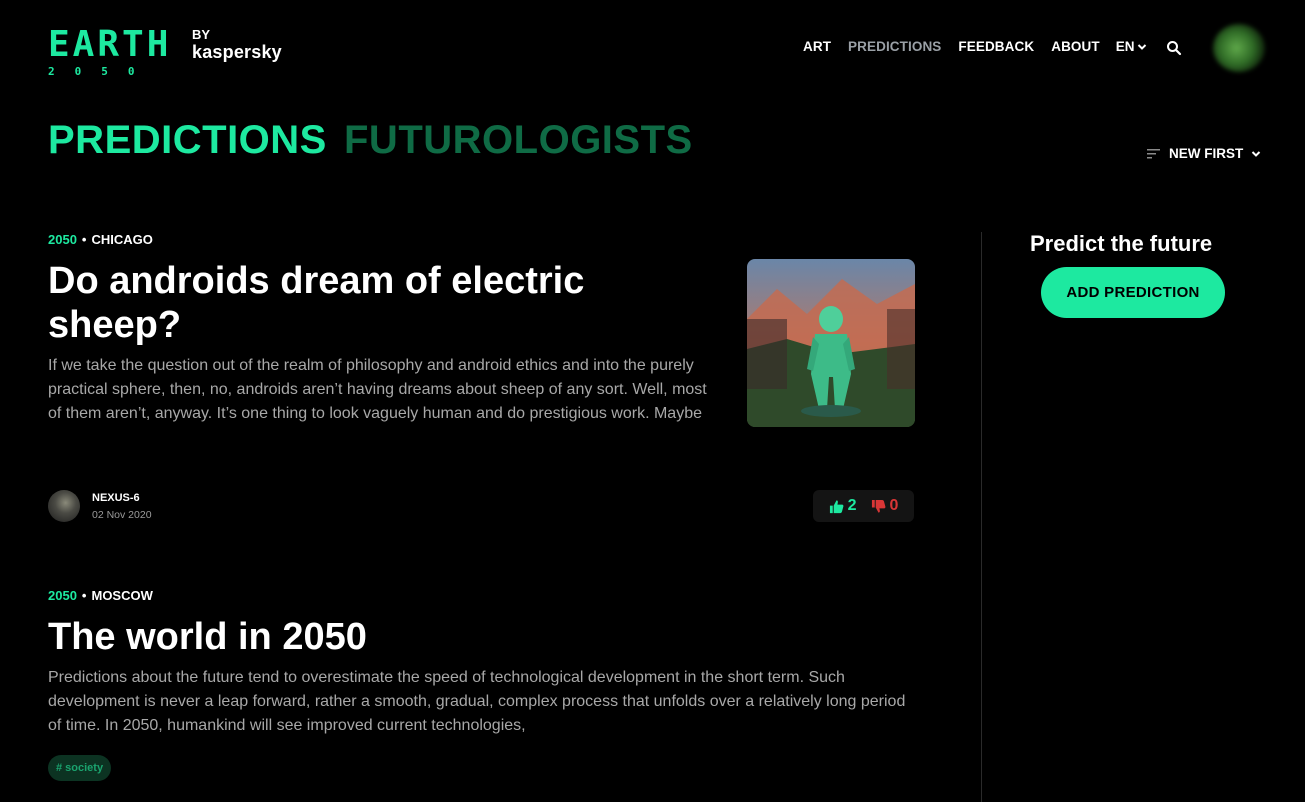  I want to click on like-count: 2, so click(852, 505).